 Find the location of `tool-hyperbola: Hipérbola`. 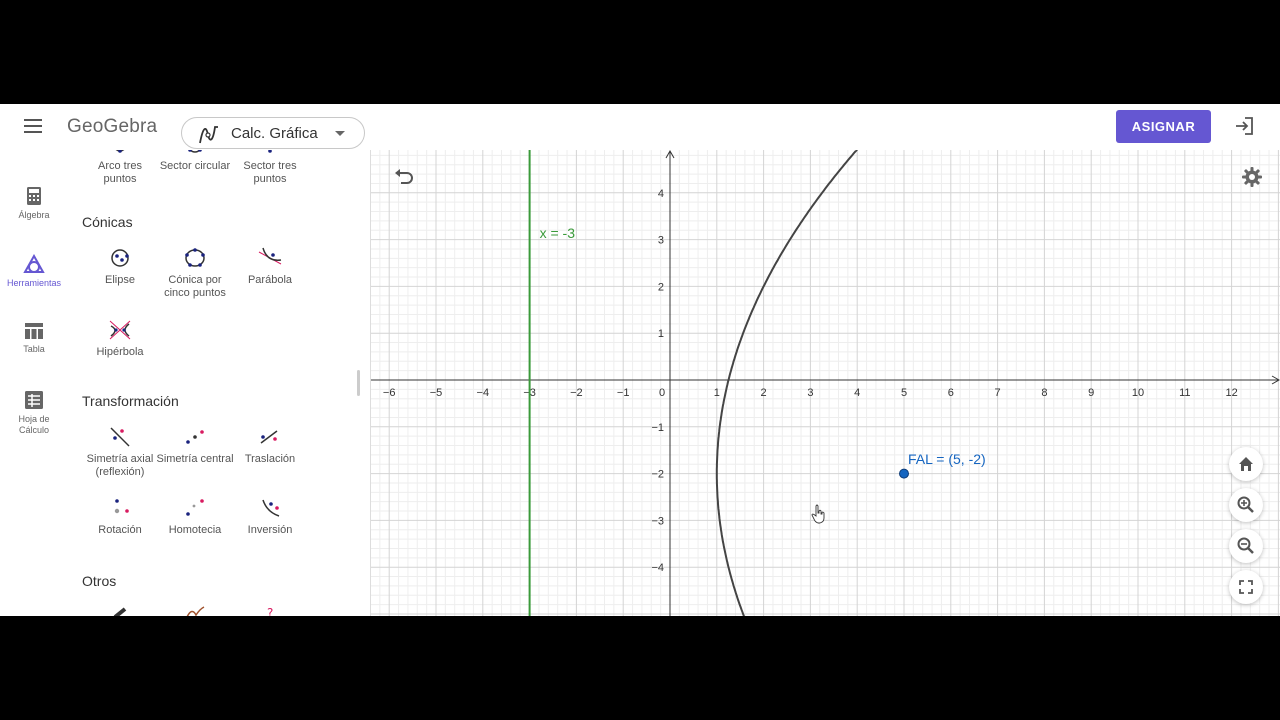

tool-hyperbola: Hipérbola is located at coordinates (120, 338).